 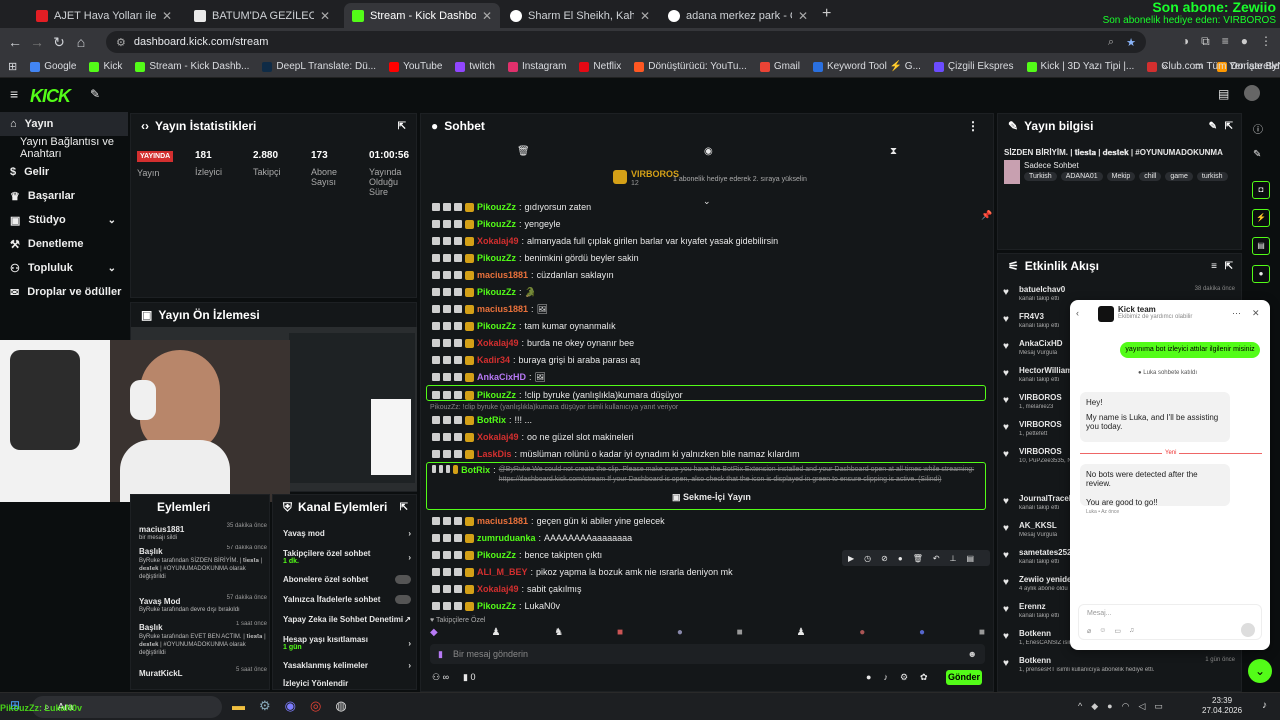 I want to click on pin-icon: ⊥, so click(x=953, y=558).